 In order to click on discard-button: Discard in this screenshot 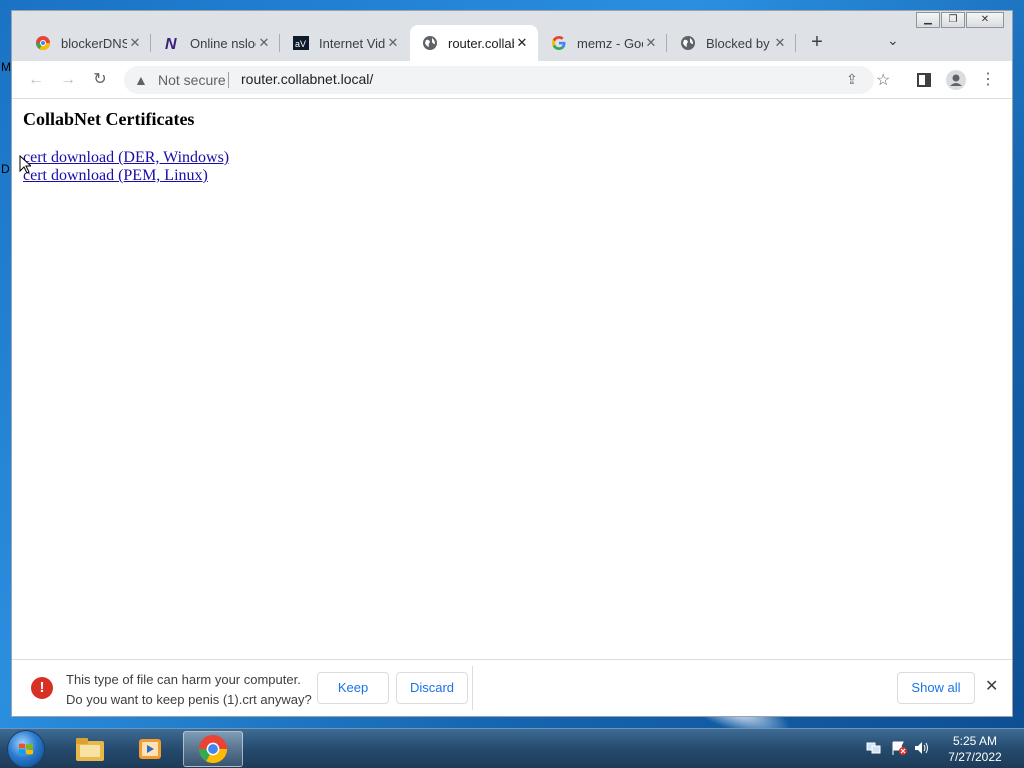, I will do `click(432, 688)`.